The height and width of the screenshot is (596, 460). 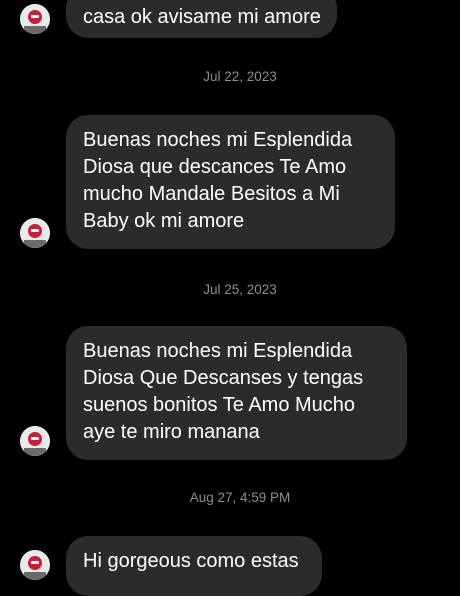 What do you see at coordinates (240, 289) in the screenshot?
I see `date-separator: Jul 25, 2023` at bounding box center [240, 289].